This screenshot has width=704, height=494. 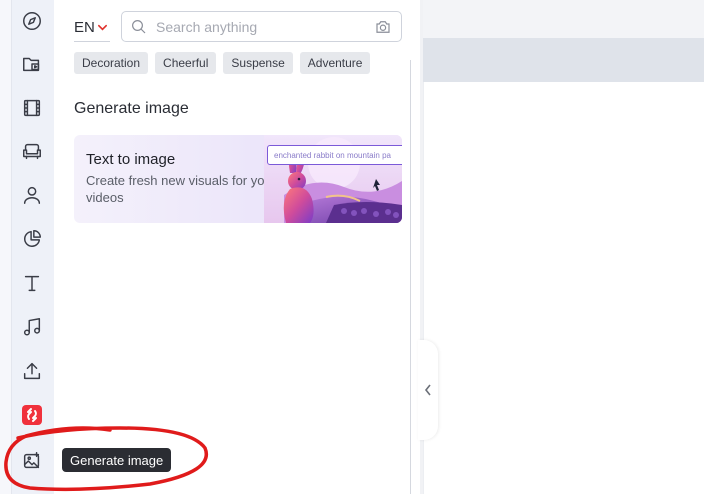 I want to click on rail-button-media, so click(x=32, y=64).